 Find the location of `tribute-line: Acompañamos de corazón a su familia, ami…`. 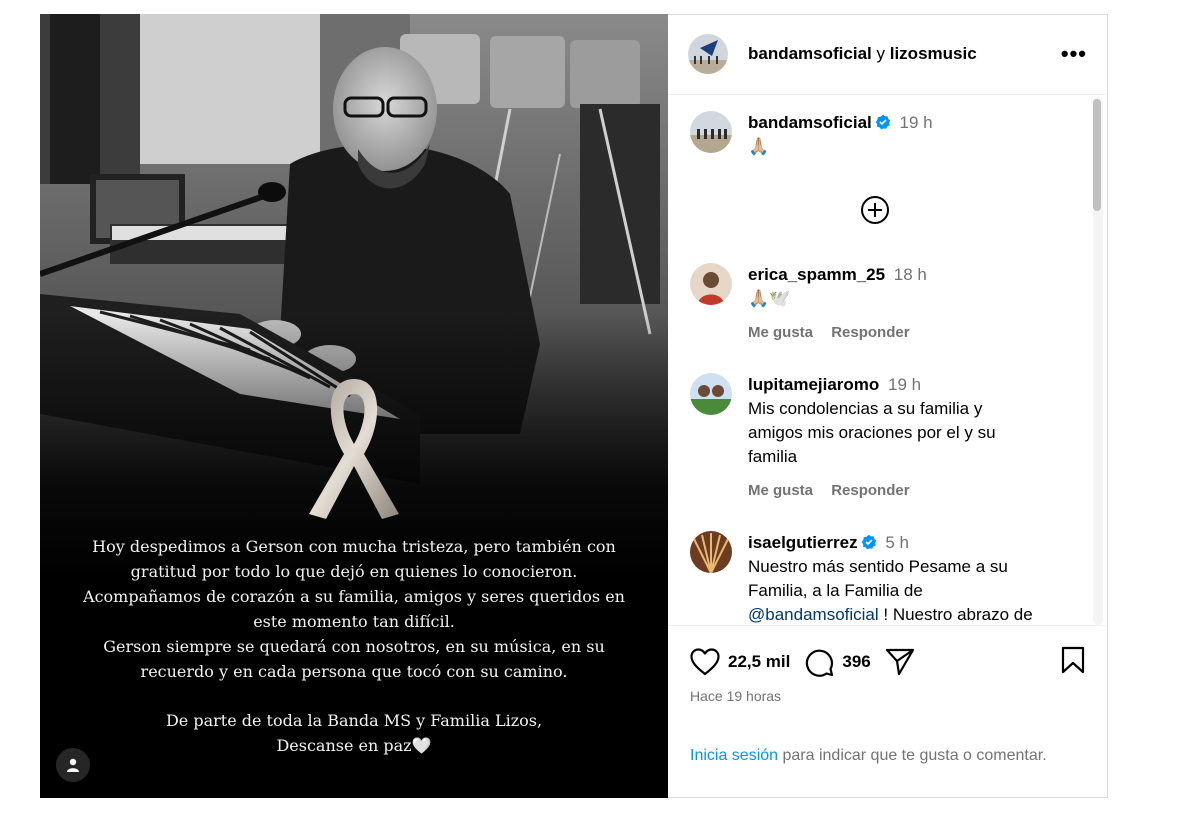

tribute-line: Acompañamos de corazón a su familia, ami… is located at coordinates (354, 596).